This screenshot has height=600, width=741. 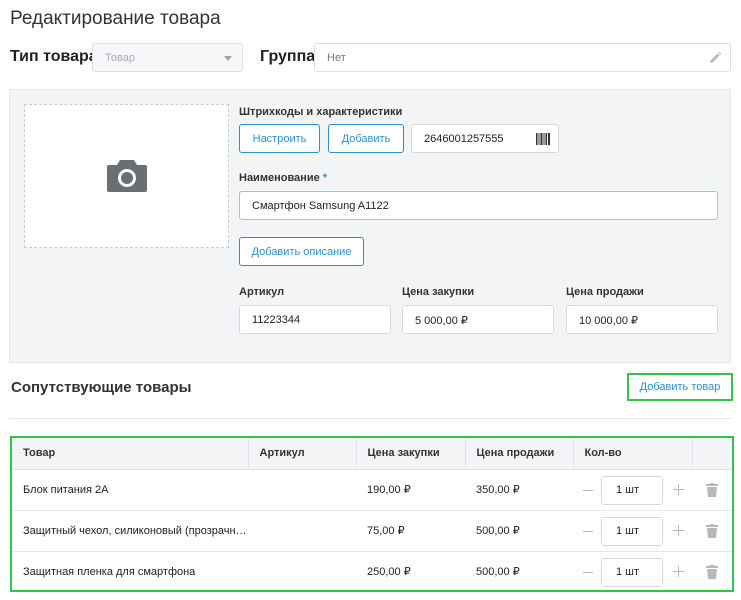 I want to click on purchase-price-value: 5 000,00 ₽, so click(x=441, y=321).